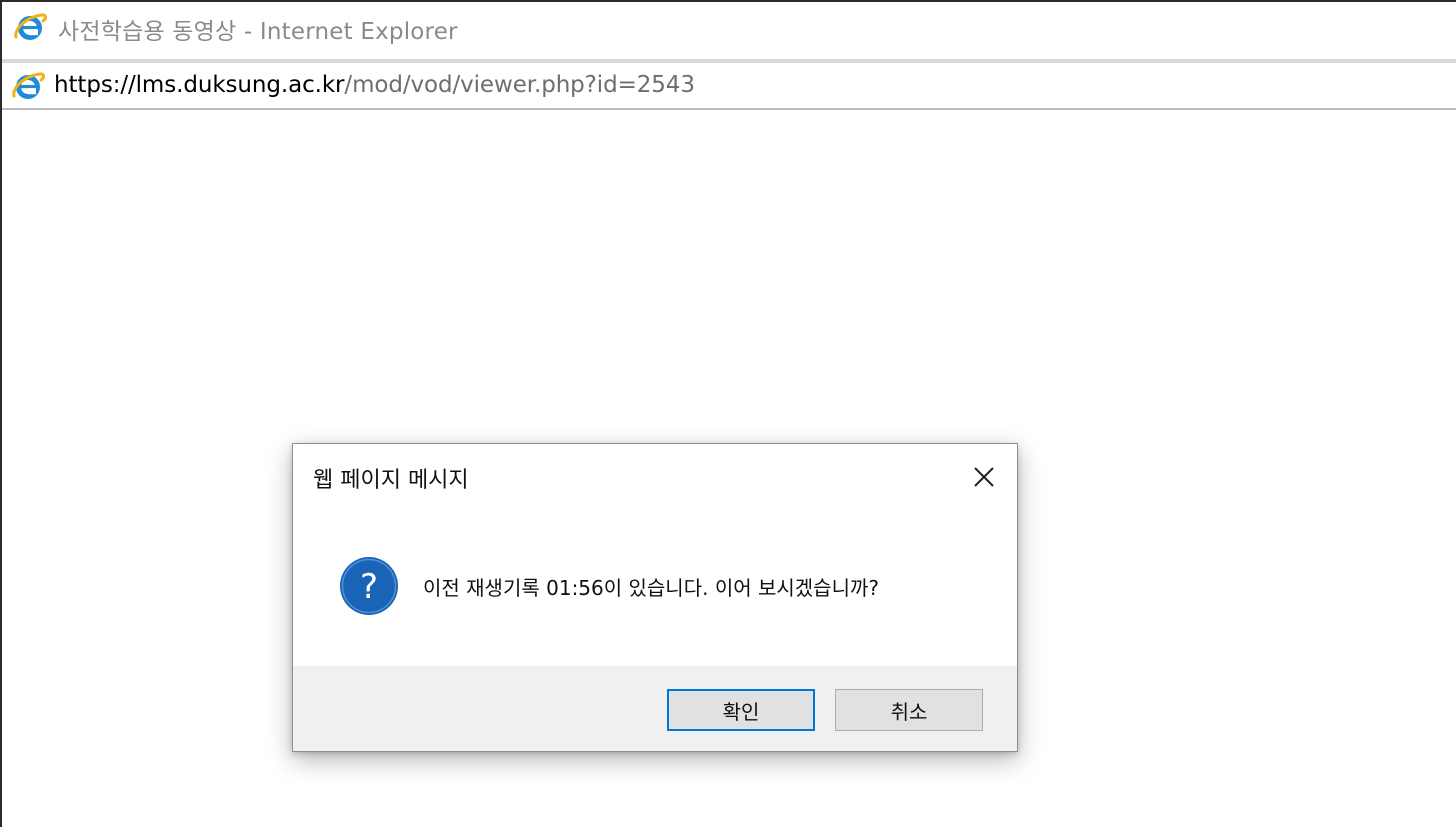  What do you see at coordinates (651, 588) in the screenshot?
I see `dialog-message: 이전 재생기록 01:56이 있습니다. 이어 보시겠습니까?` at bounding box center [651, 588].